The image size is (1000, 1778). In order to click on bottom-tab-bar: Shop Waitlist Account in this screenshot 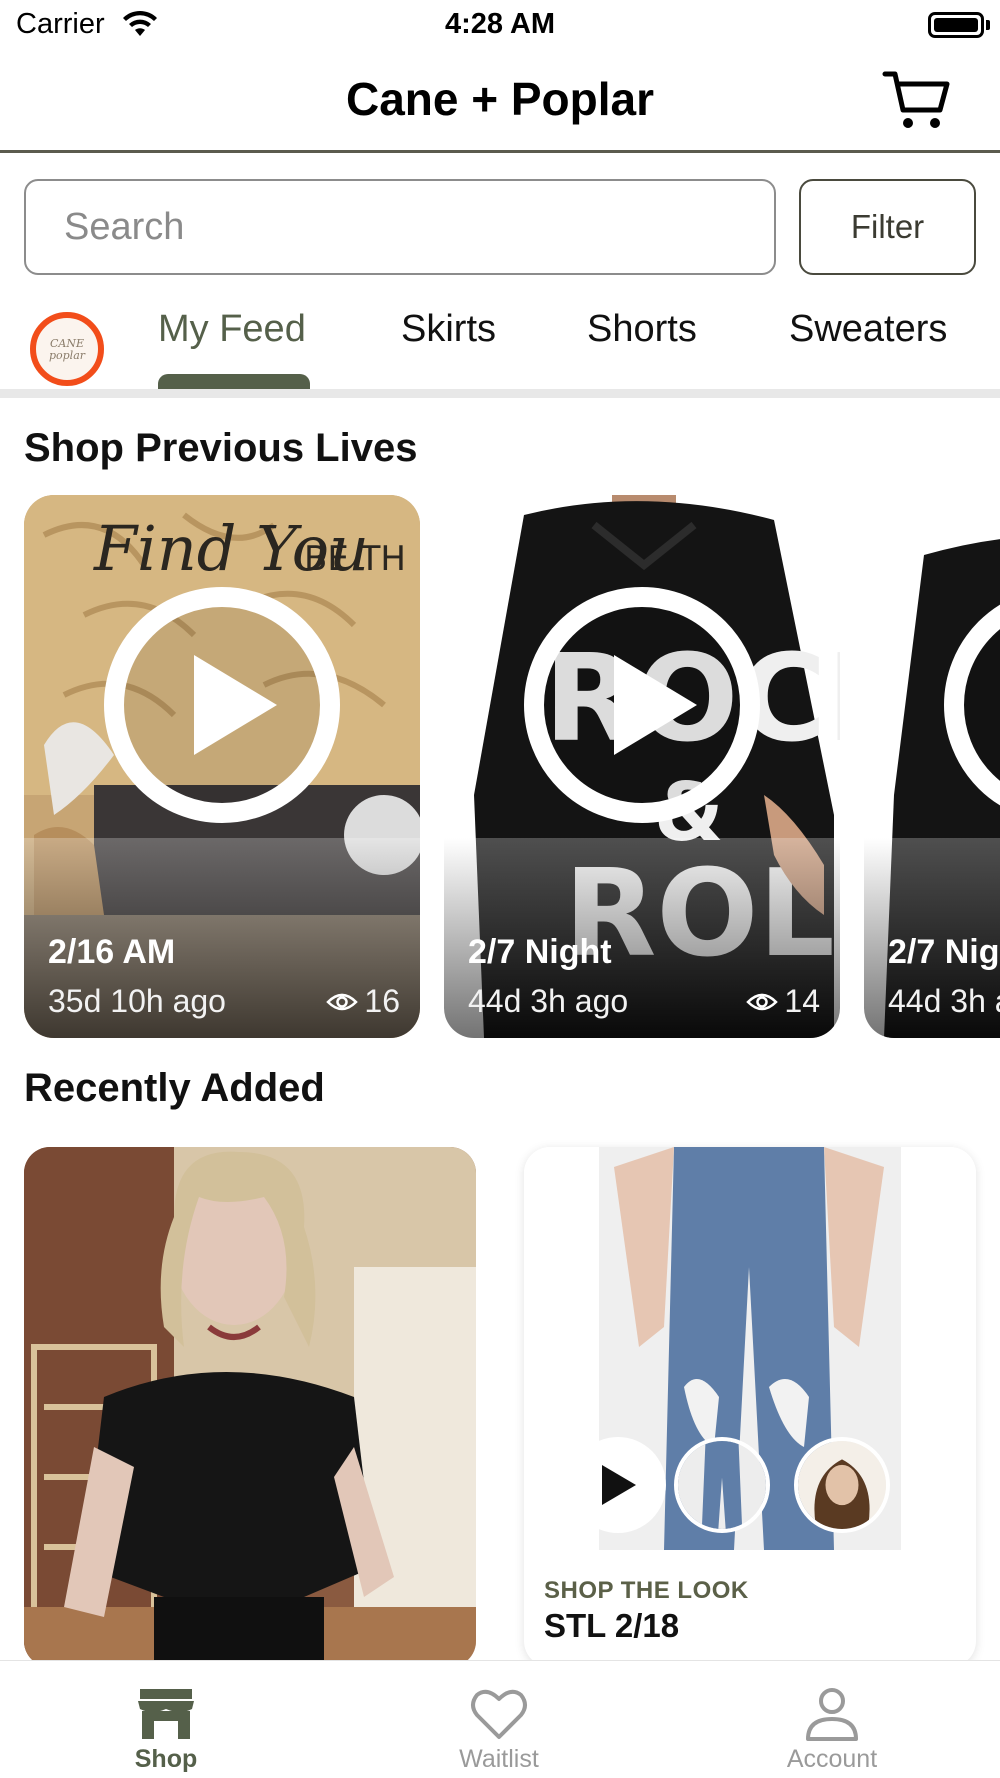, I will do `click(500, 1719)`.